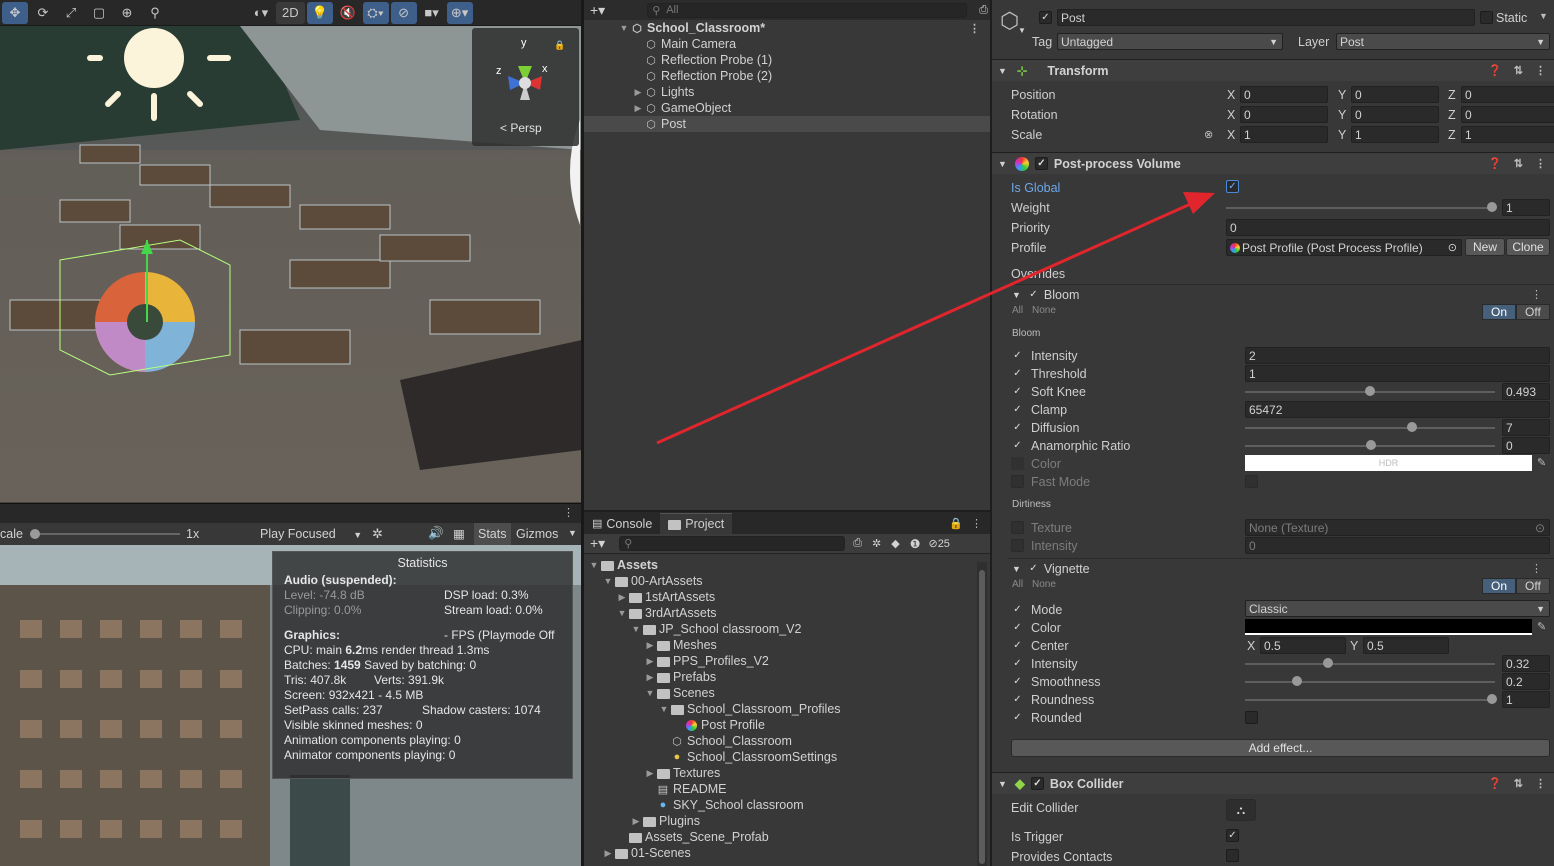  What do you see at coordinates (1017, 717) in the screenshot?
I see `vignette-rounded-override-checkbox: ✓` at bounding box center [1017, 717].